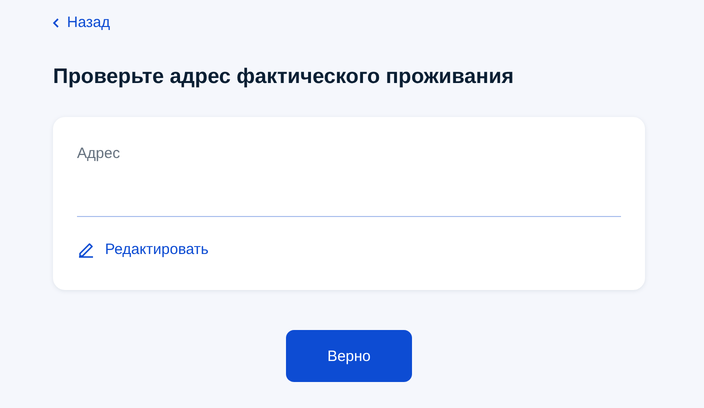  What do you see at coordinates (86, 250) in the screenshot?
I see `pencil-icon` at bounding box center [86, 250].